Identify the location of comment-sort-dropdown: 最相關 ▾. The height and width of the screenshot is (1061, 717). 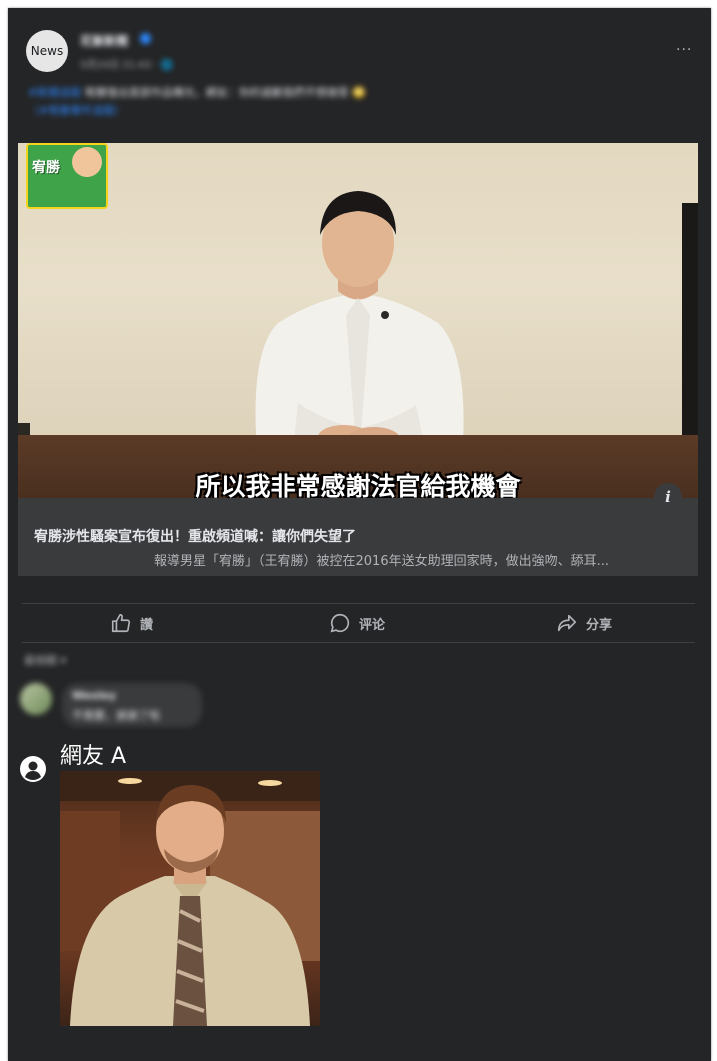
(45, 660).